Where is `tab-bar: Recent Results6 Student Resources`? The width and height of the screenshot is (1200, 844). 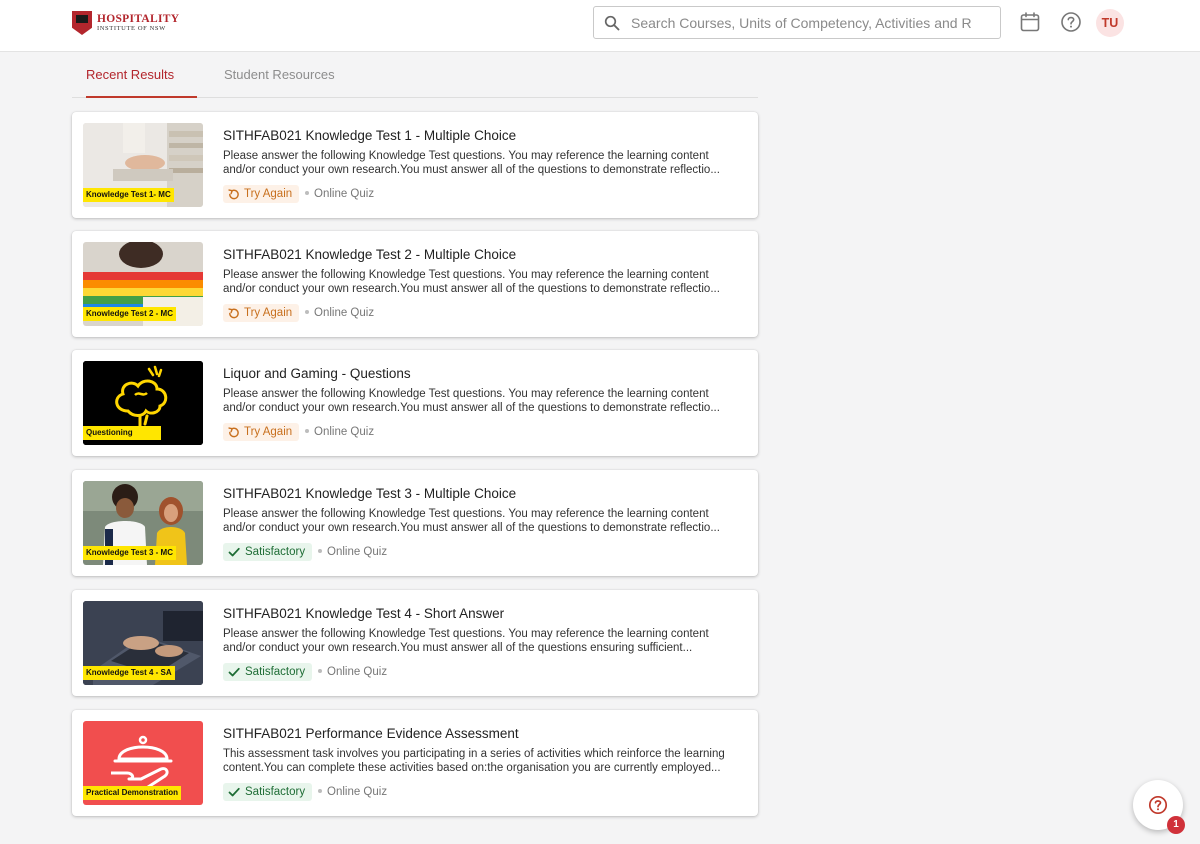
tab-bar: Recent Results6 Student Resources is located at coordinates (415, 90).